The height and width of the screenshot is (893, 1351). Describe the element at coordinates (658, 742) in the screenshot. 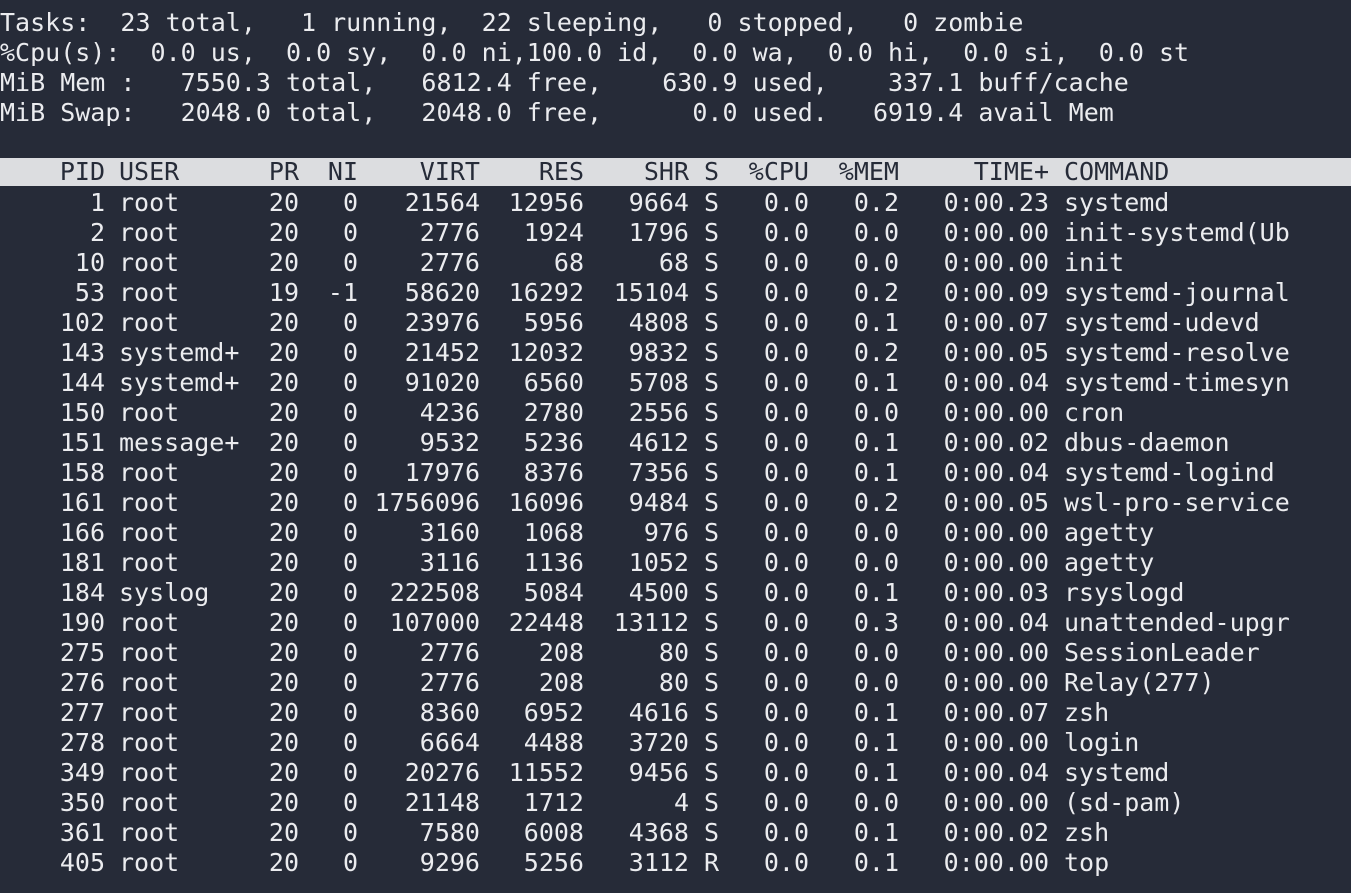

I see `process-shr: 3720` at that location.